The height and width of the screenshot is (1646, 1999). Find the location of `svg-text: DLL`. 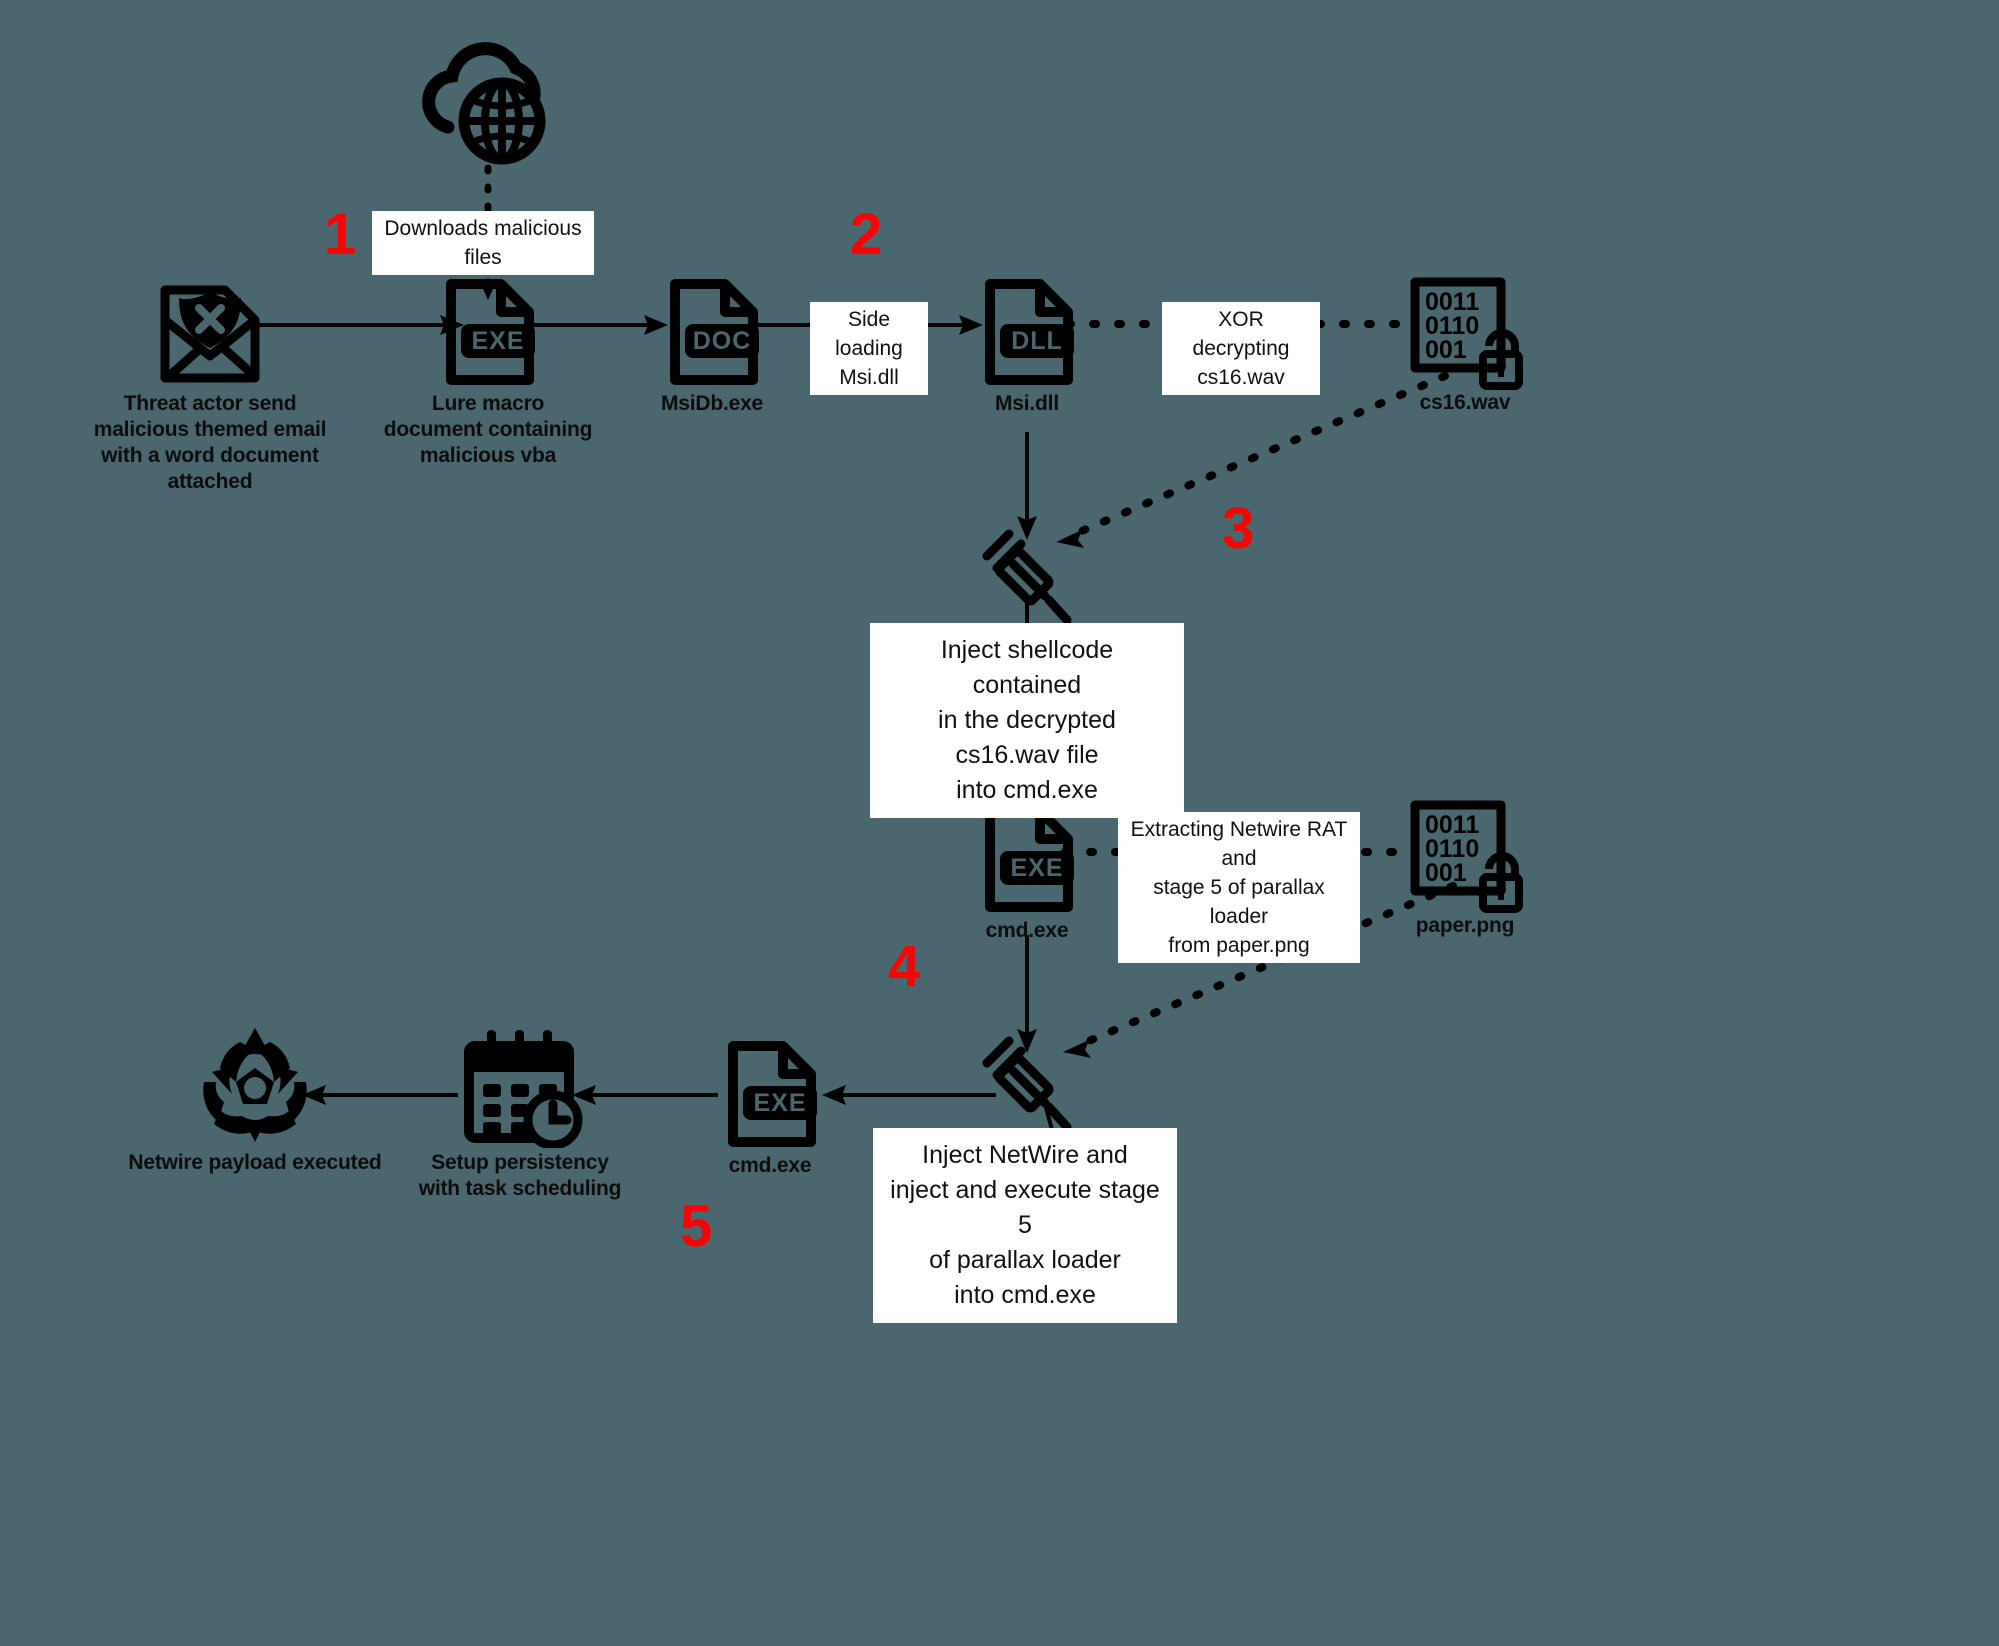

svg-text: DLL is located at coordinates (1037, 341).